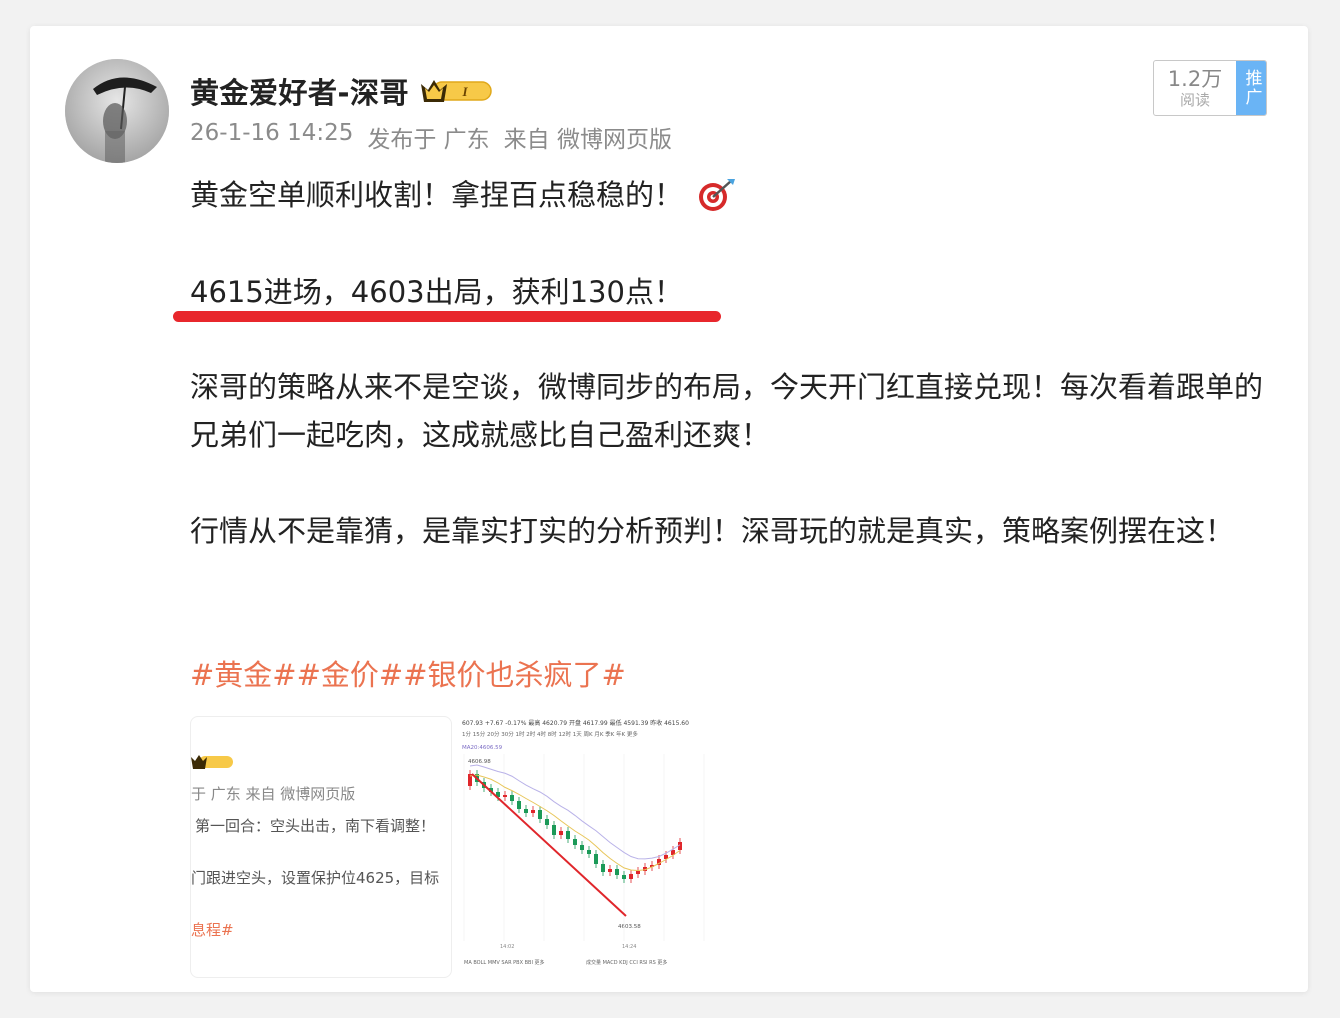 This screenshot has height=1018, width=1340. Describe the element at coordinates (273, 794) in the screenshot. I see `thumb1-meta: 于 广东 来自 微博网页版` at that location.